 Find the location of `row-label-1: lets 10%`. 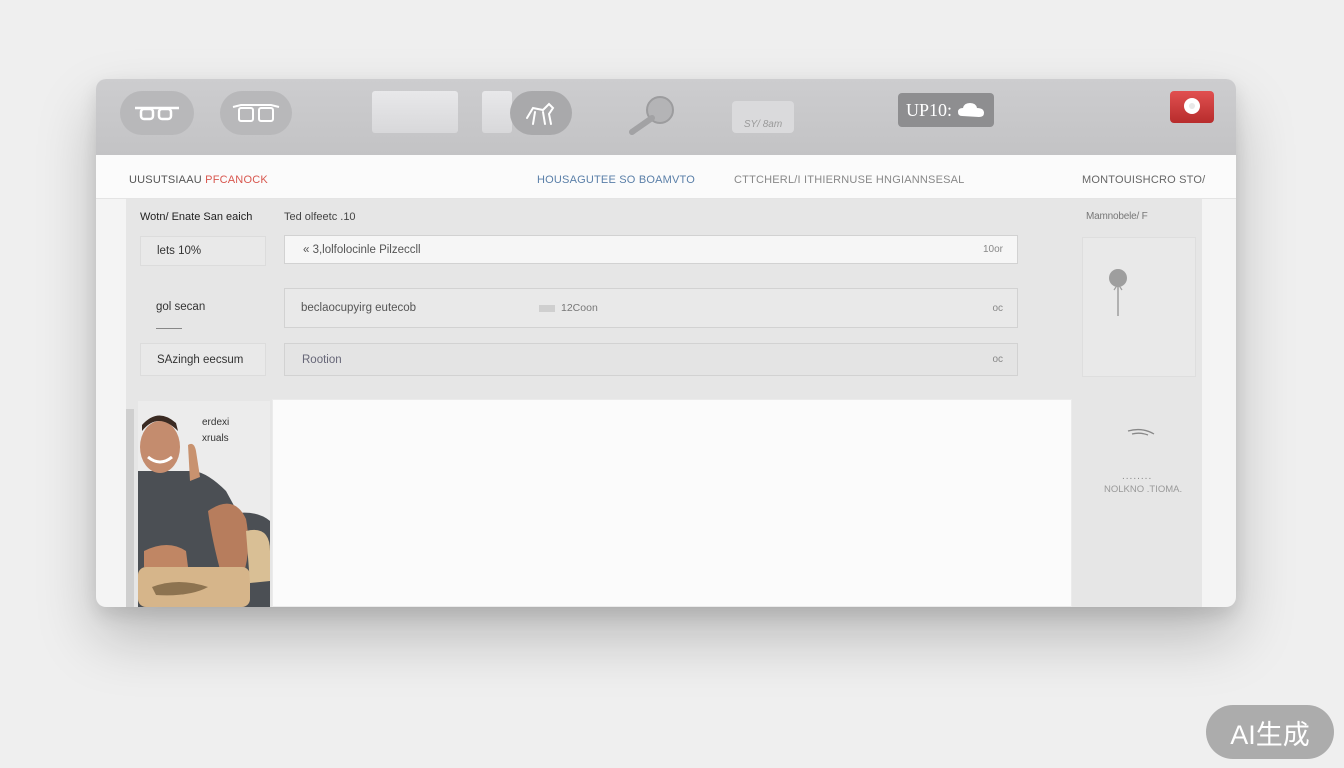

row-label-1: lets 10% is located at coordinates (203, 251).